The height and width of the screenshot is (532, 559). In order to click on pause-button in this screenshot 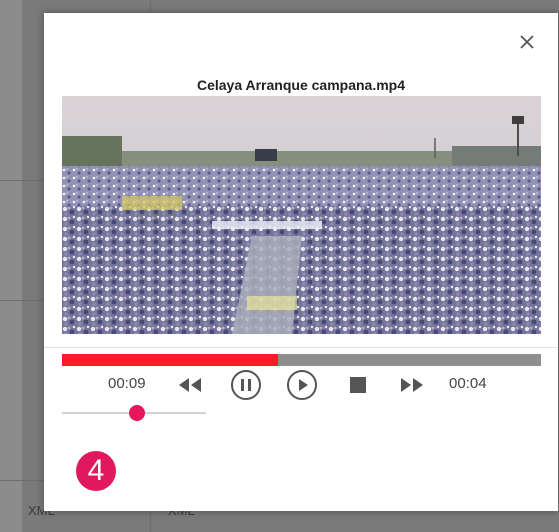, I will do `click(246, 385)`.